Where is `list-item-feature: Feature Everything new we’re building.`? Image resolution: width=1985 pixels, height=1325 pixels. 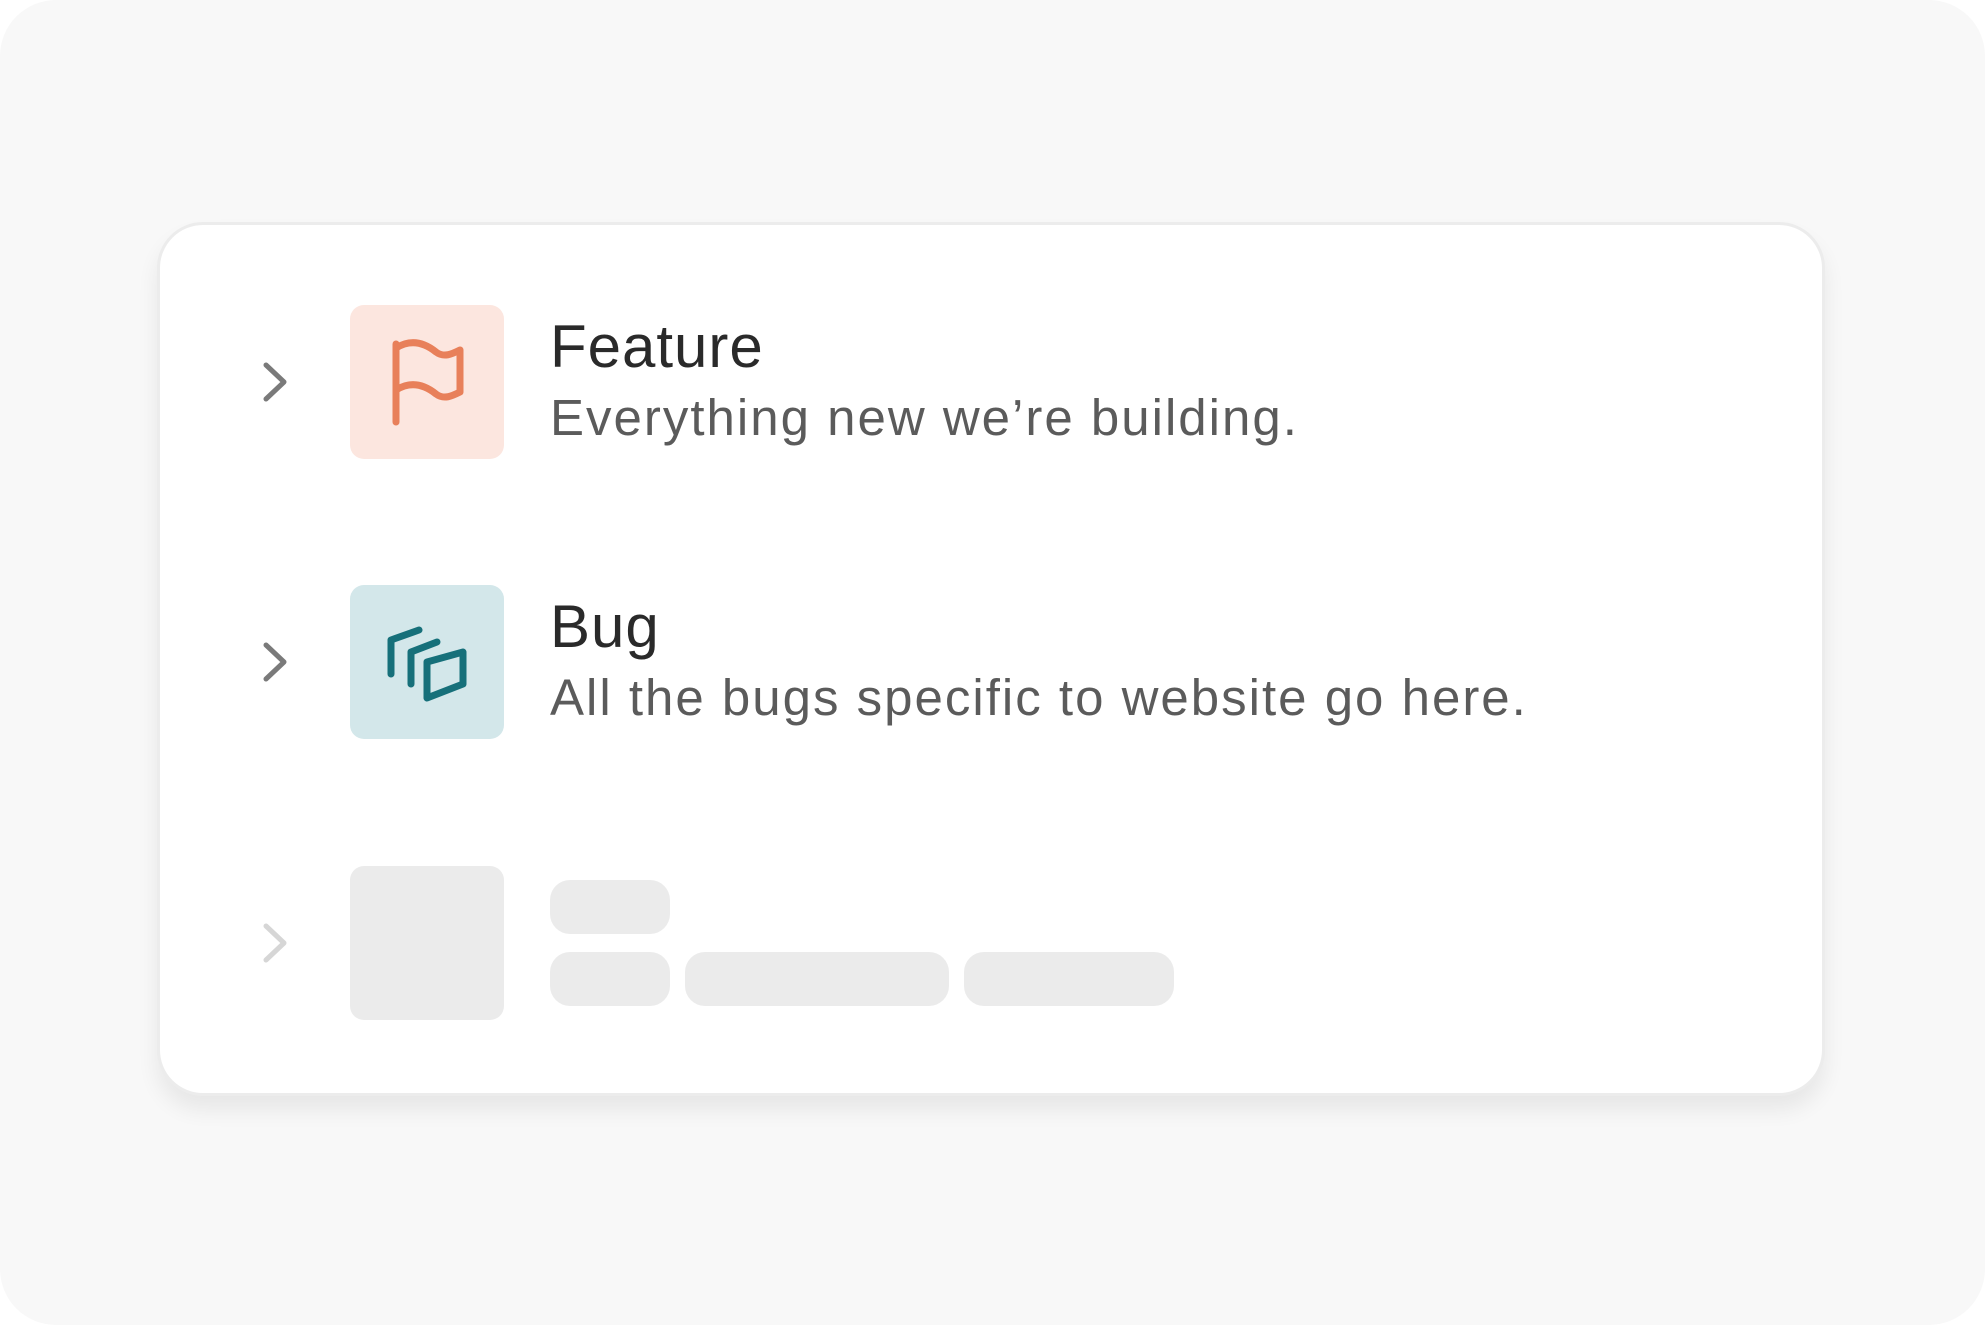
list-item-feature: Feature Everything new we’re building. is located at coordinates (991, 382).